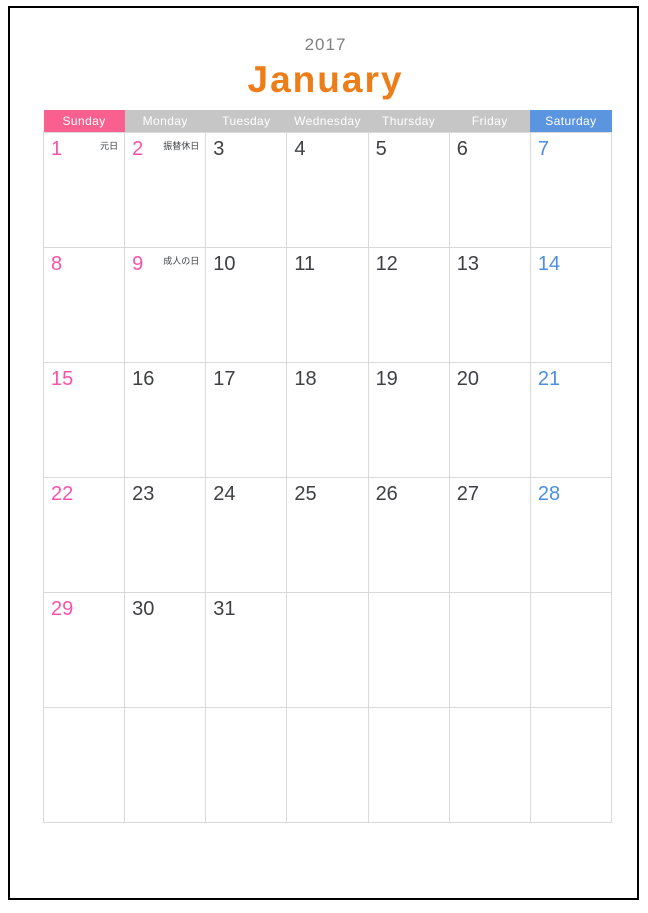  I want to click on day-cell-content: 26, so click(409, 535).